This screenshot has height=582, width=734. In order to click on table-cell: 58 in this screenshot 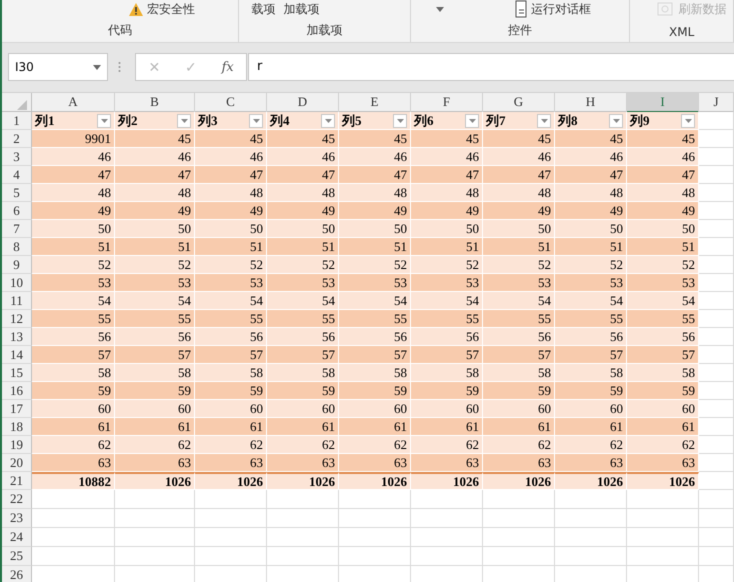, I will do `click(73, 373)`.